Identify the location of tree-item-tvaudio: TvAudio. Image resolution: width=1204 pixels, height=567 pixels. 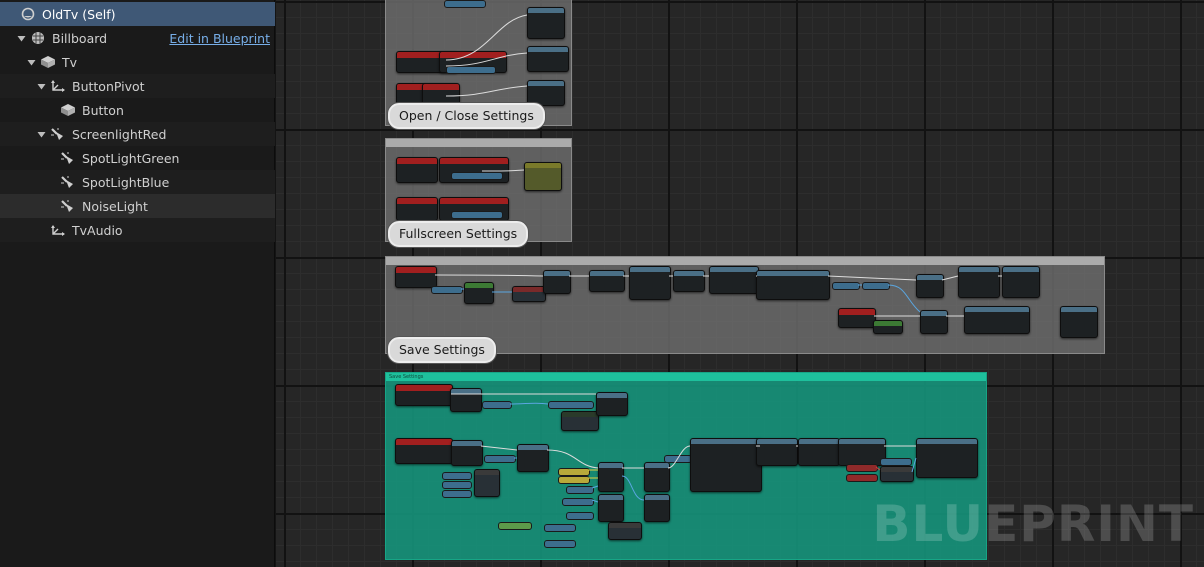
(137, 230).